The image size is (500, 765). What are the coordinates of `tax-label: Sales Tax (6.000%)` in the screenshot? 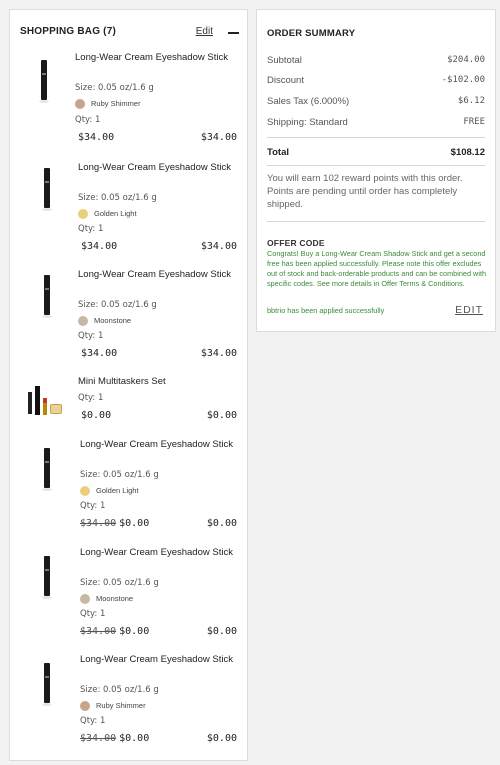 It's located at (308, 101).